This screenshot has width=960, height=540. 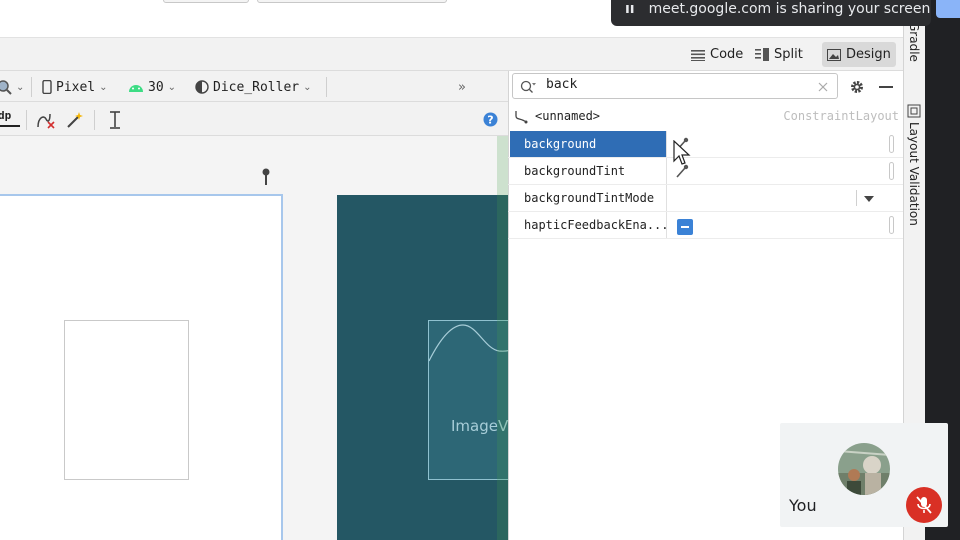 What do you see at coordinates (115, 120) in the screenshot?
I see `baseline-icon` at bounding box center [115, 120].